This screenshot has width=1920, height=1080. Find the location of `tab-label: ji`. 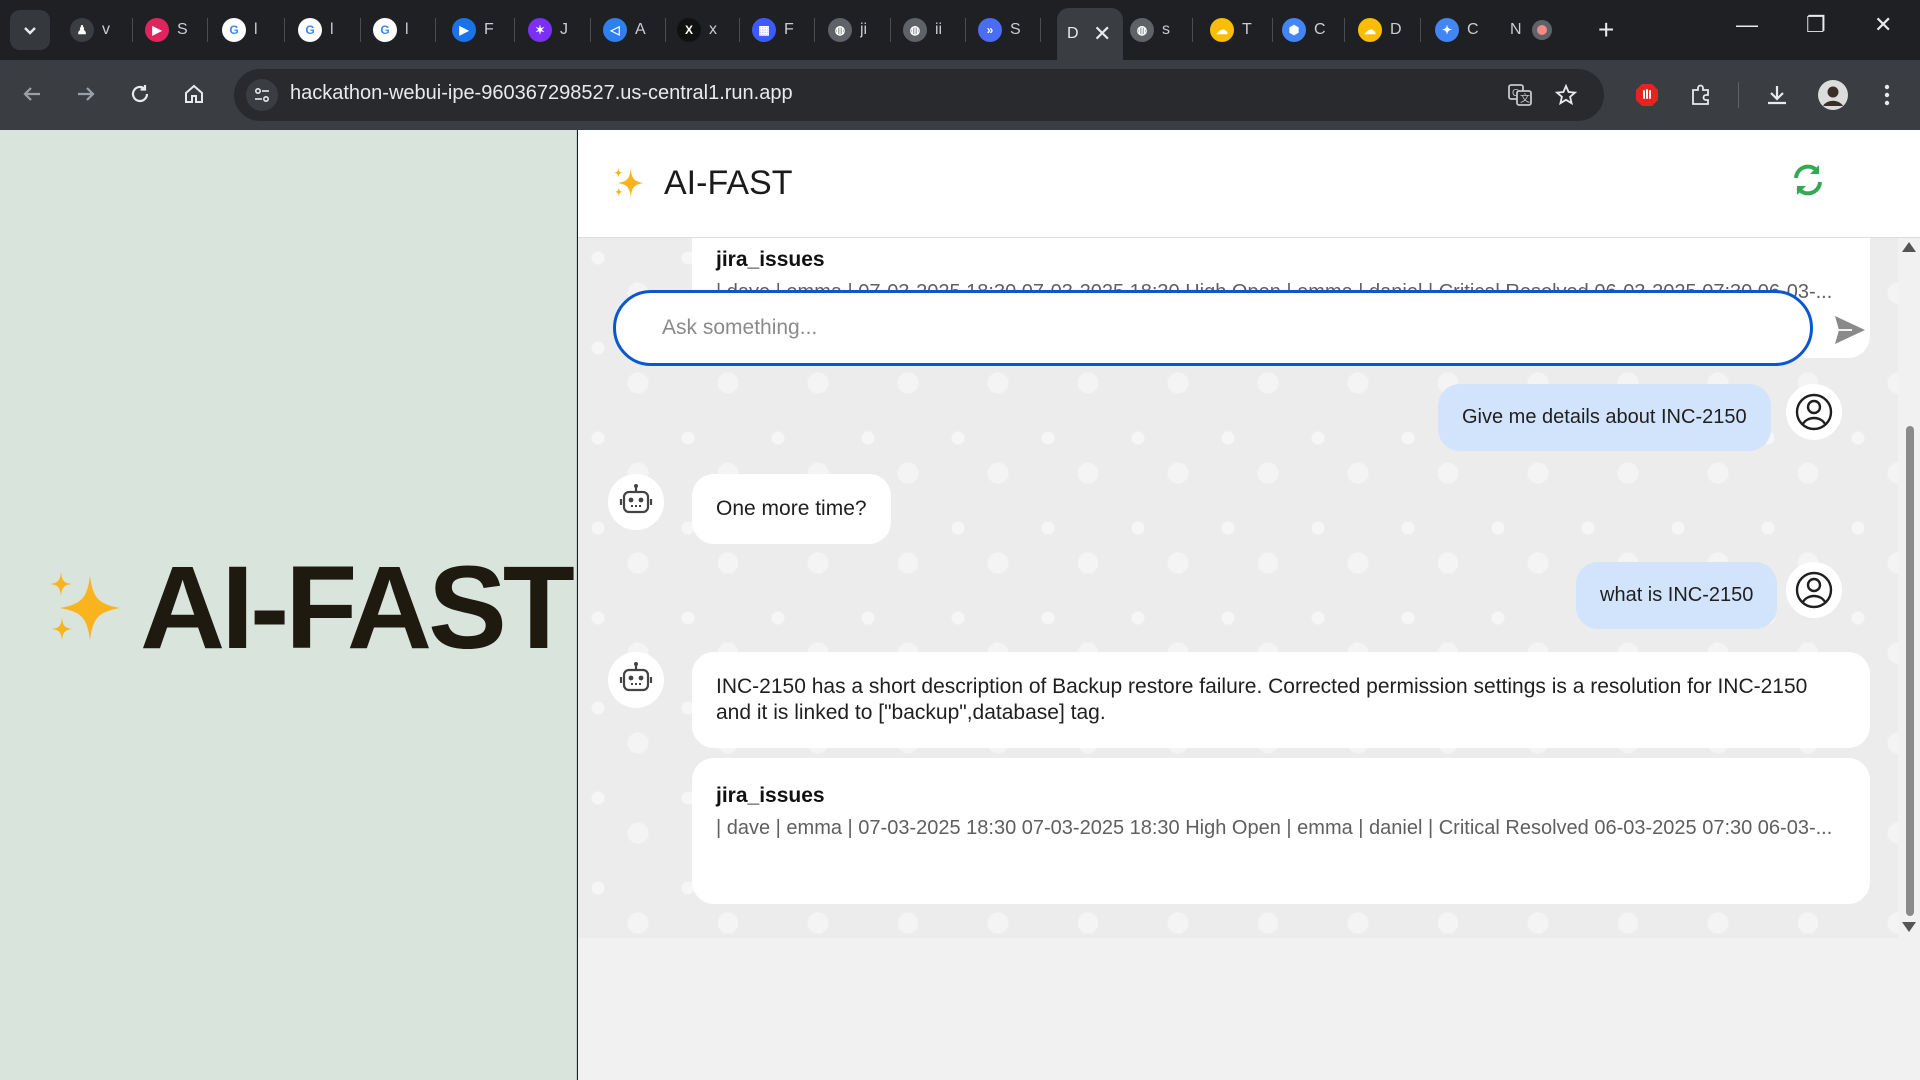

tab-label: ji is located at coordinates (864, 29).